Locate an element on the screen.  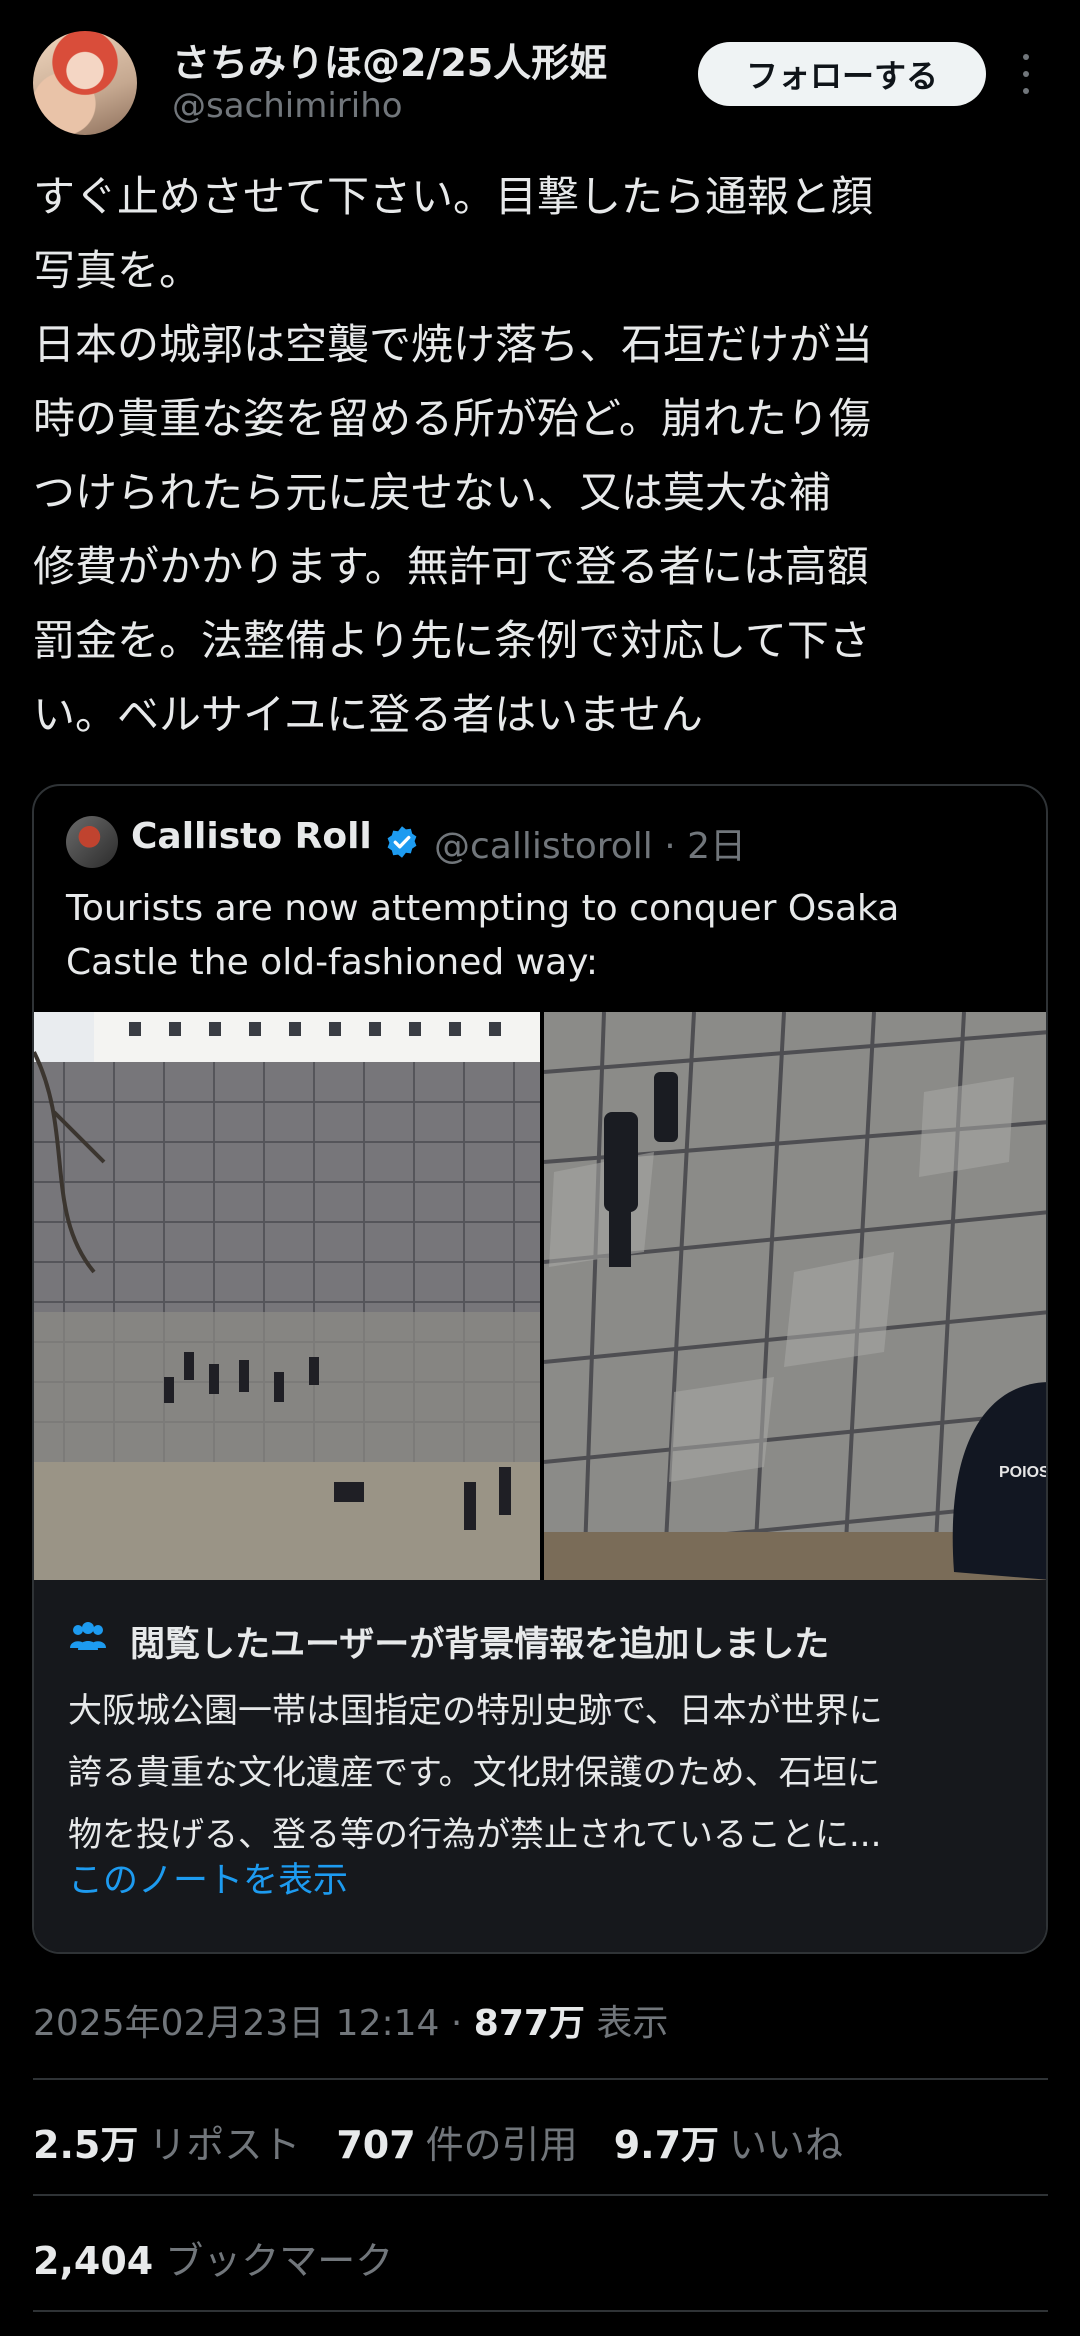
quoted-text-line: Castle the old-fashioned way: is located at coordinates (332, 962).